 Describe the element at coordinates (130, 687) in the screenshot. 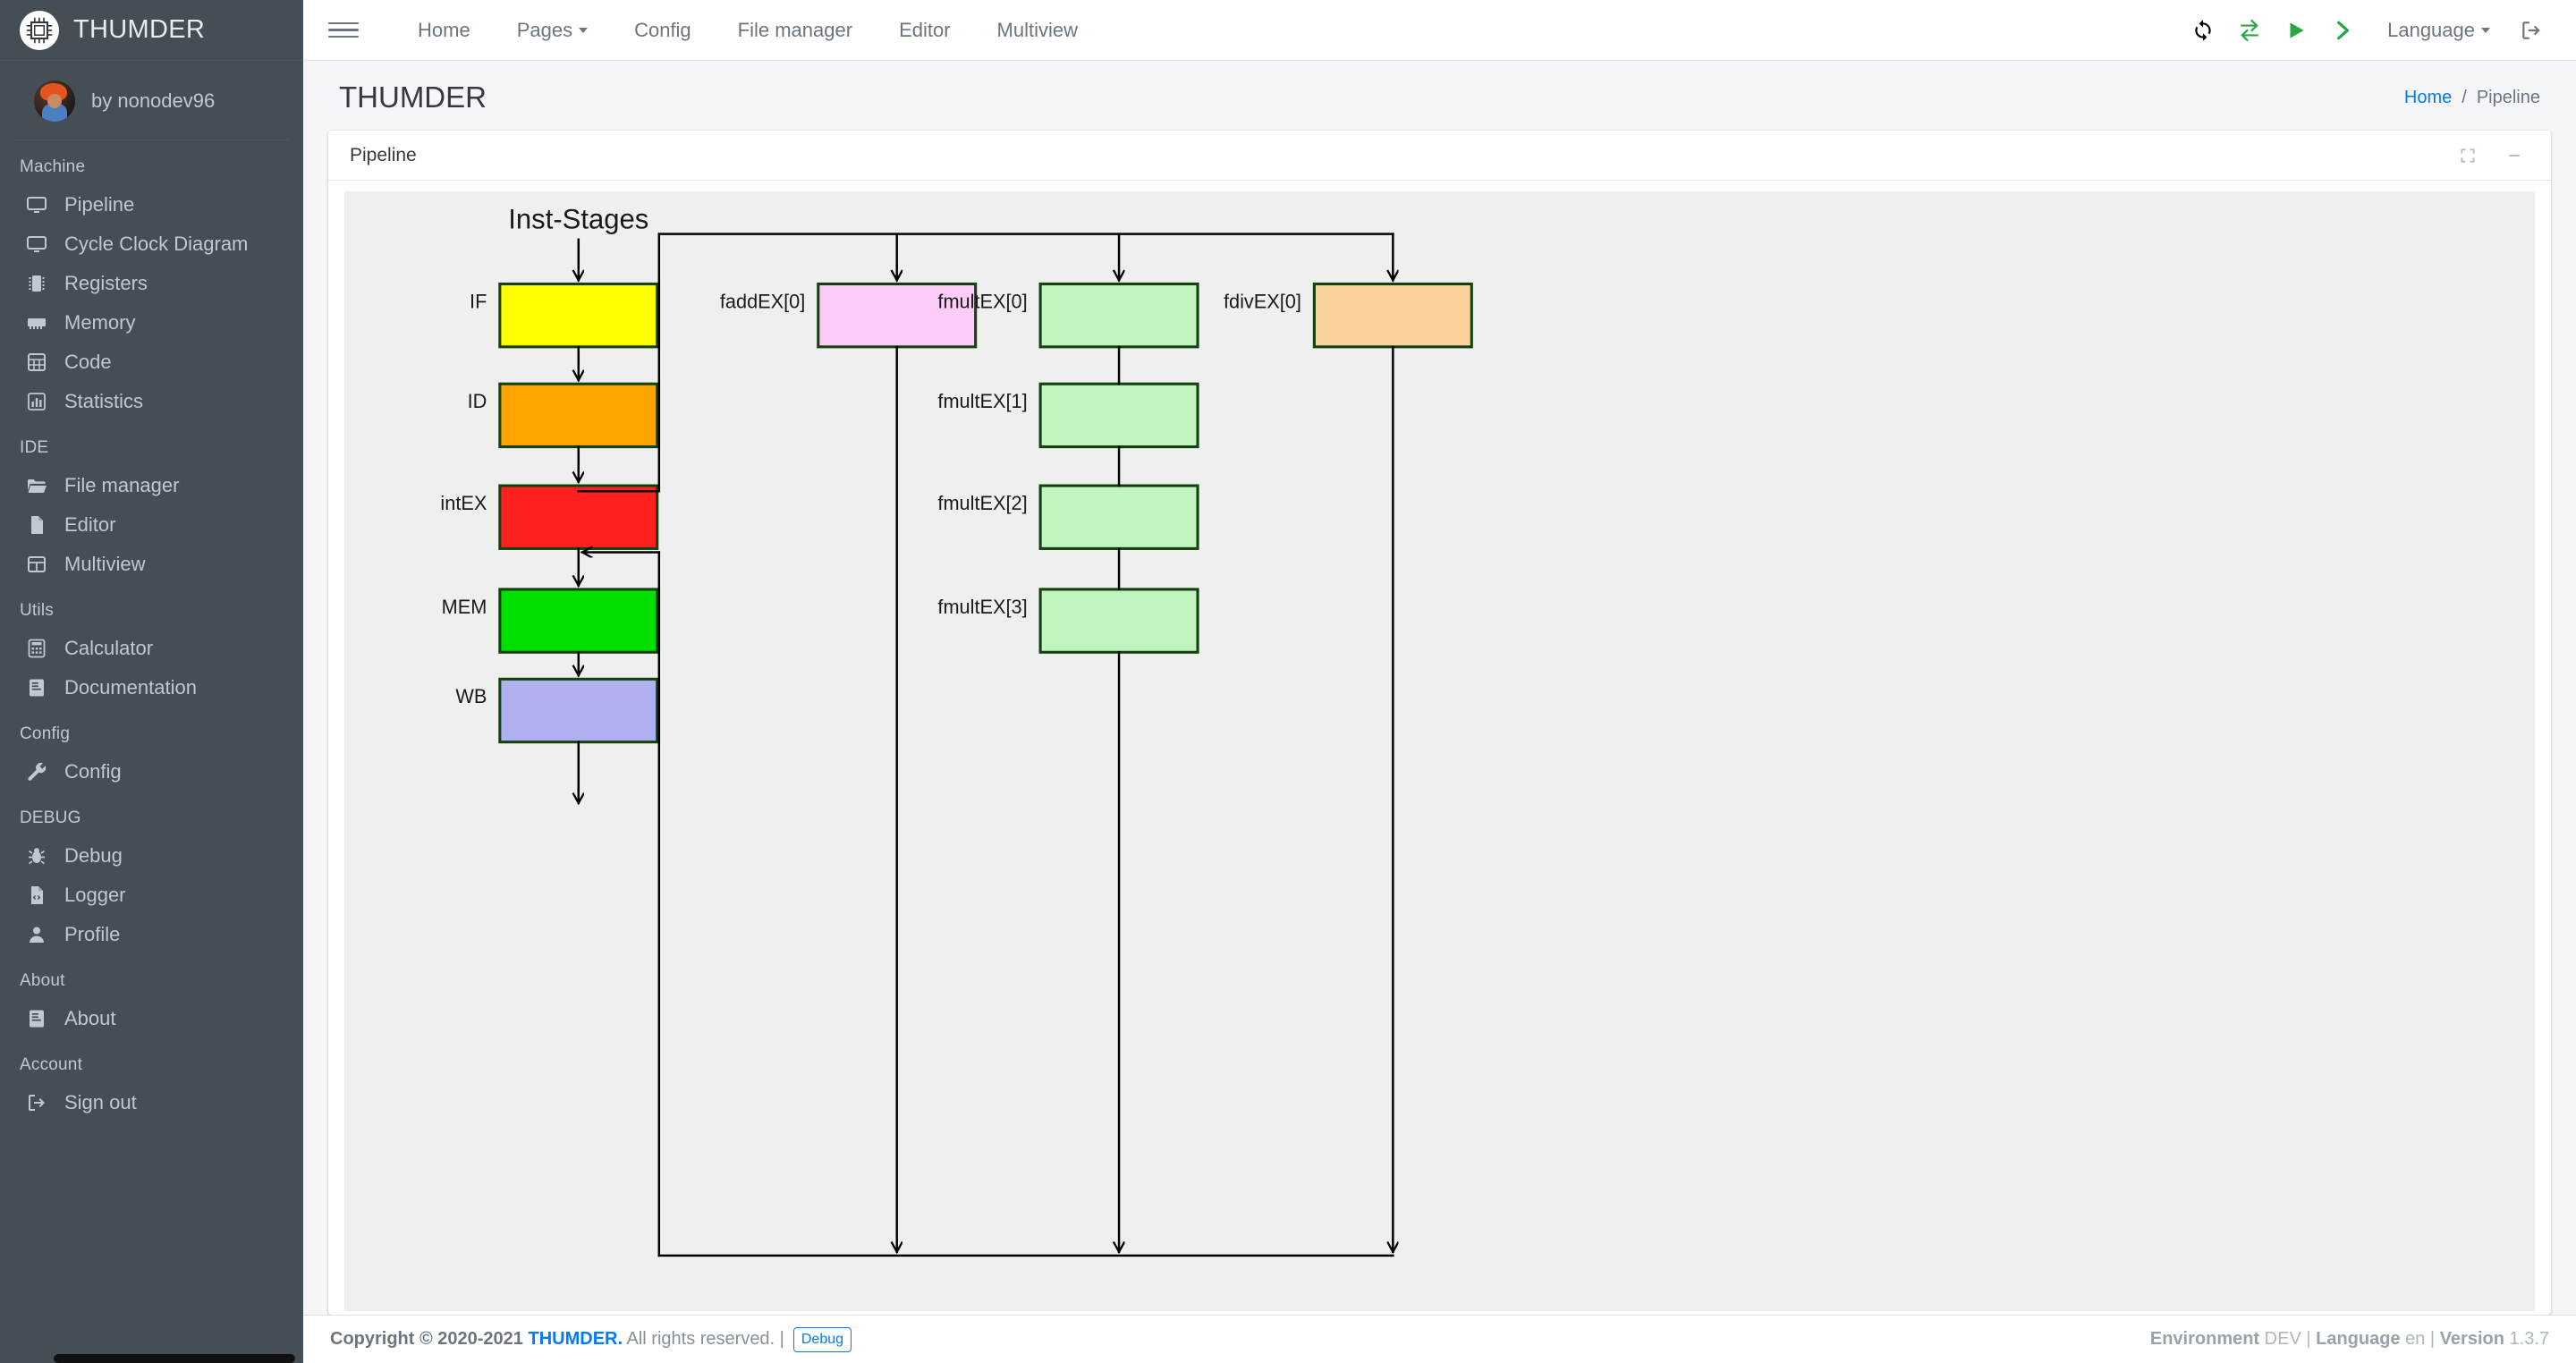

I see `sidebar-item-label: Documentation` at that location.